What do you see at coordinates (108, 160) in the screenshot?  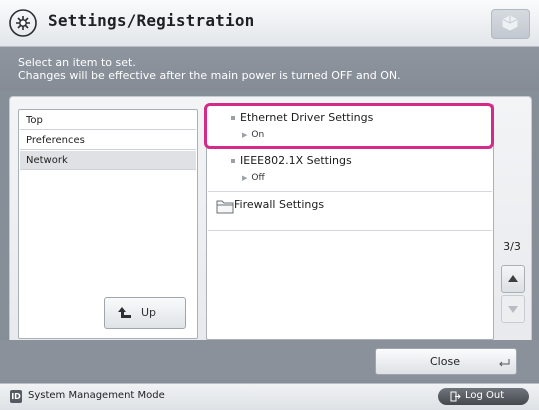 I see `tree-item-network: Network` at bounding box center [108, 160].